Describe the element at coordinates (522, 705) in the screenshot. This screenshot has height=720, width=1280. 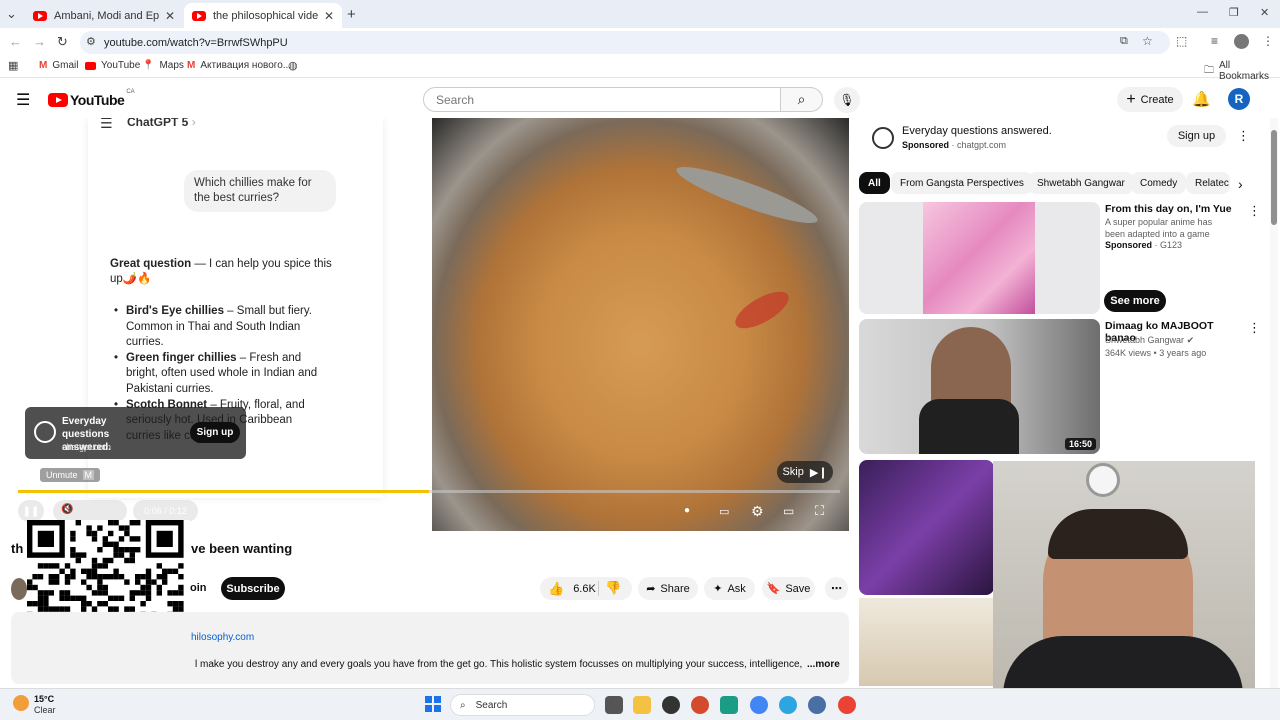
I see `taskbar-search: ⌕ Search` at that location.